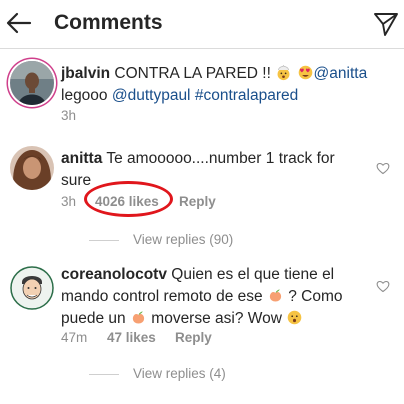 Image resolution: width=404 pixels, height=404 pixels. What do you see at coordinates (19, 23) in the screenshot?
I see `back-arrow-icon` at bounding box center [19, 23].